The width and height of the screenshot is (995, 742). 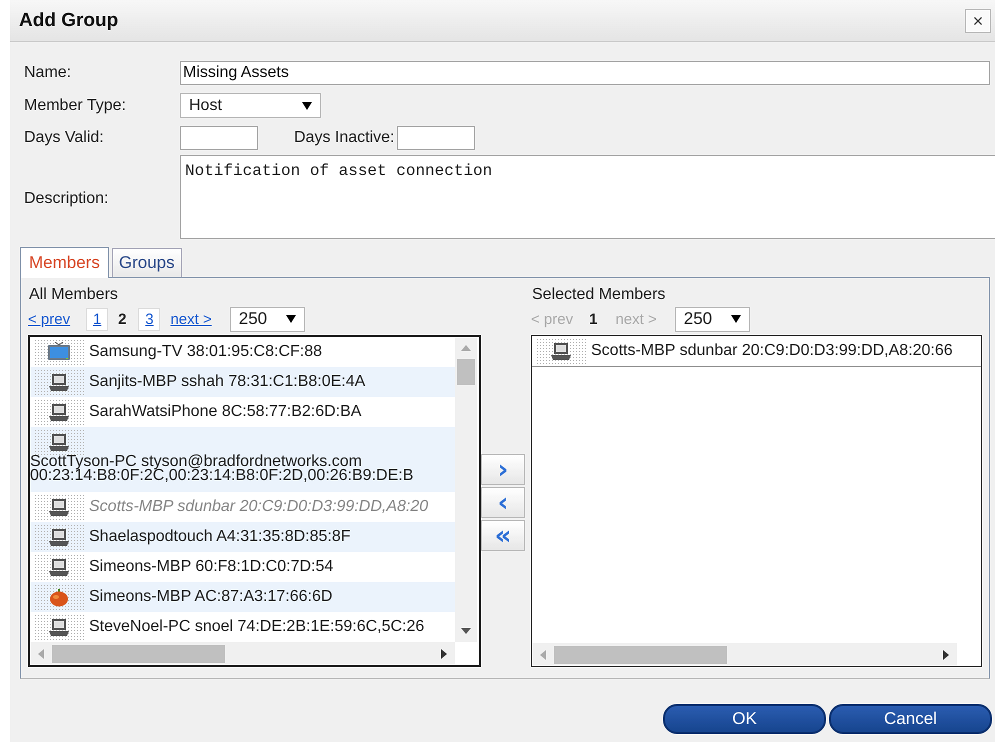 I want to click on vertical-scrollbar, so click(x=466, y=489).